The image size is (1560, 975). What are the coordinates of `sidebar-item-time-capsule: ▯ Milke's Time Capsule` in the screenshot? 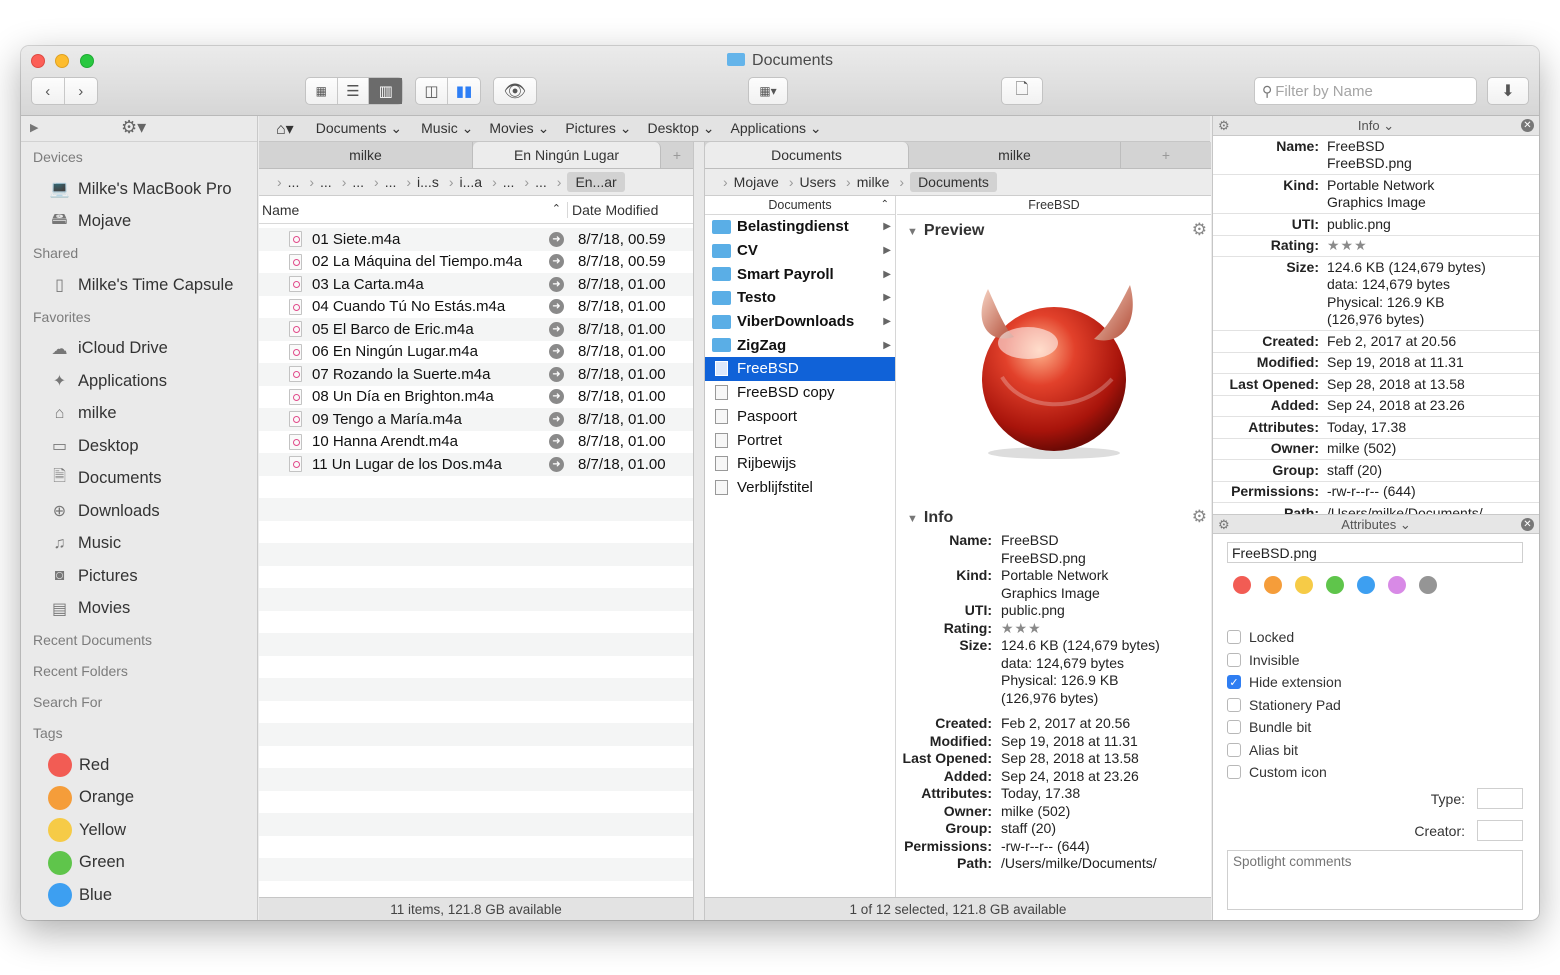 It's located at (139, 285).